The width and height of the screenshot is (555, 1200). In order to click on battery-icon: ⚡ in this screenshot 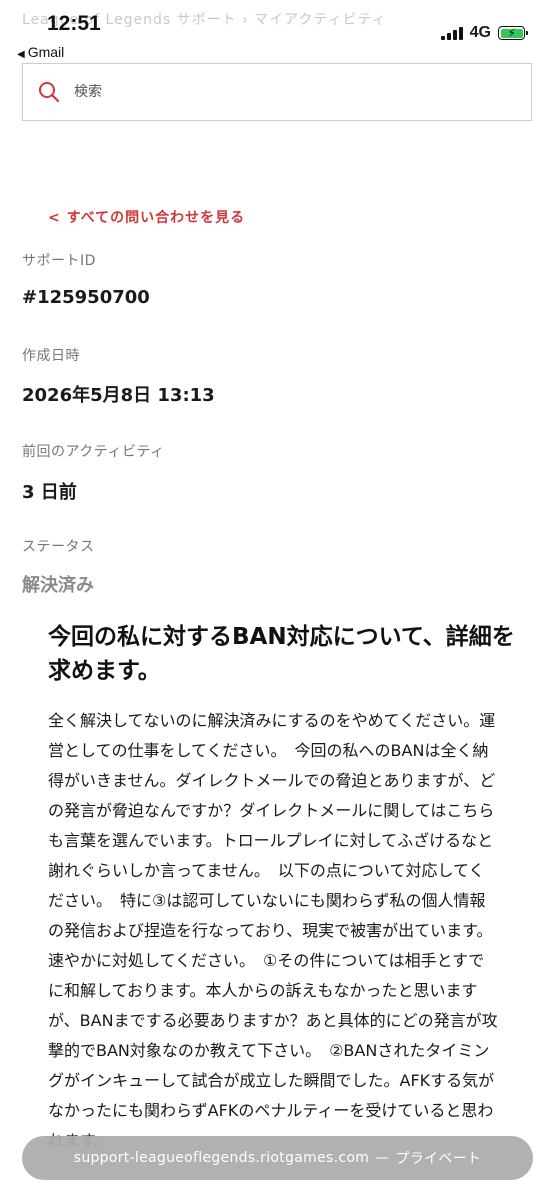, I will do `click(513, 32)`.